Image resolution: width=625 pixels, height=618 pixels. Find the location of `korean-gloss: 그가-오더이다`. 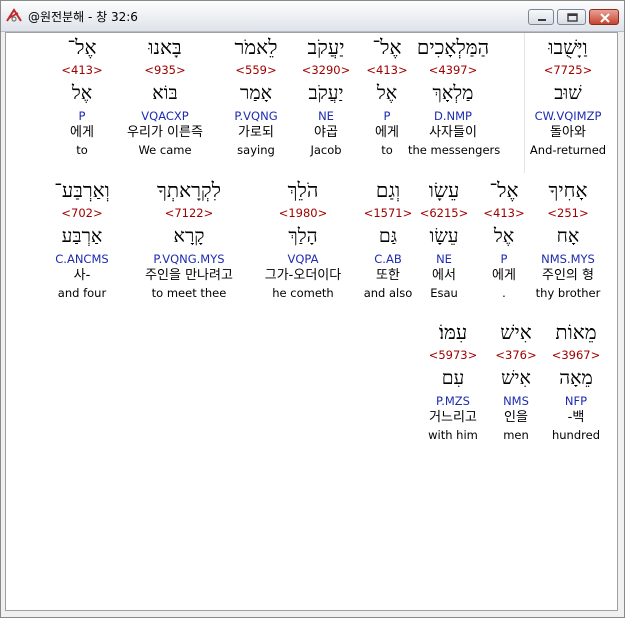

korean-gloss: 그가-오더이다 is located at coordinates (303, 275).